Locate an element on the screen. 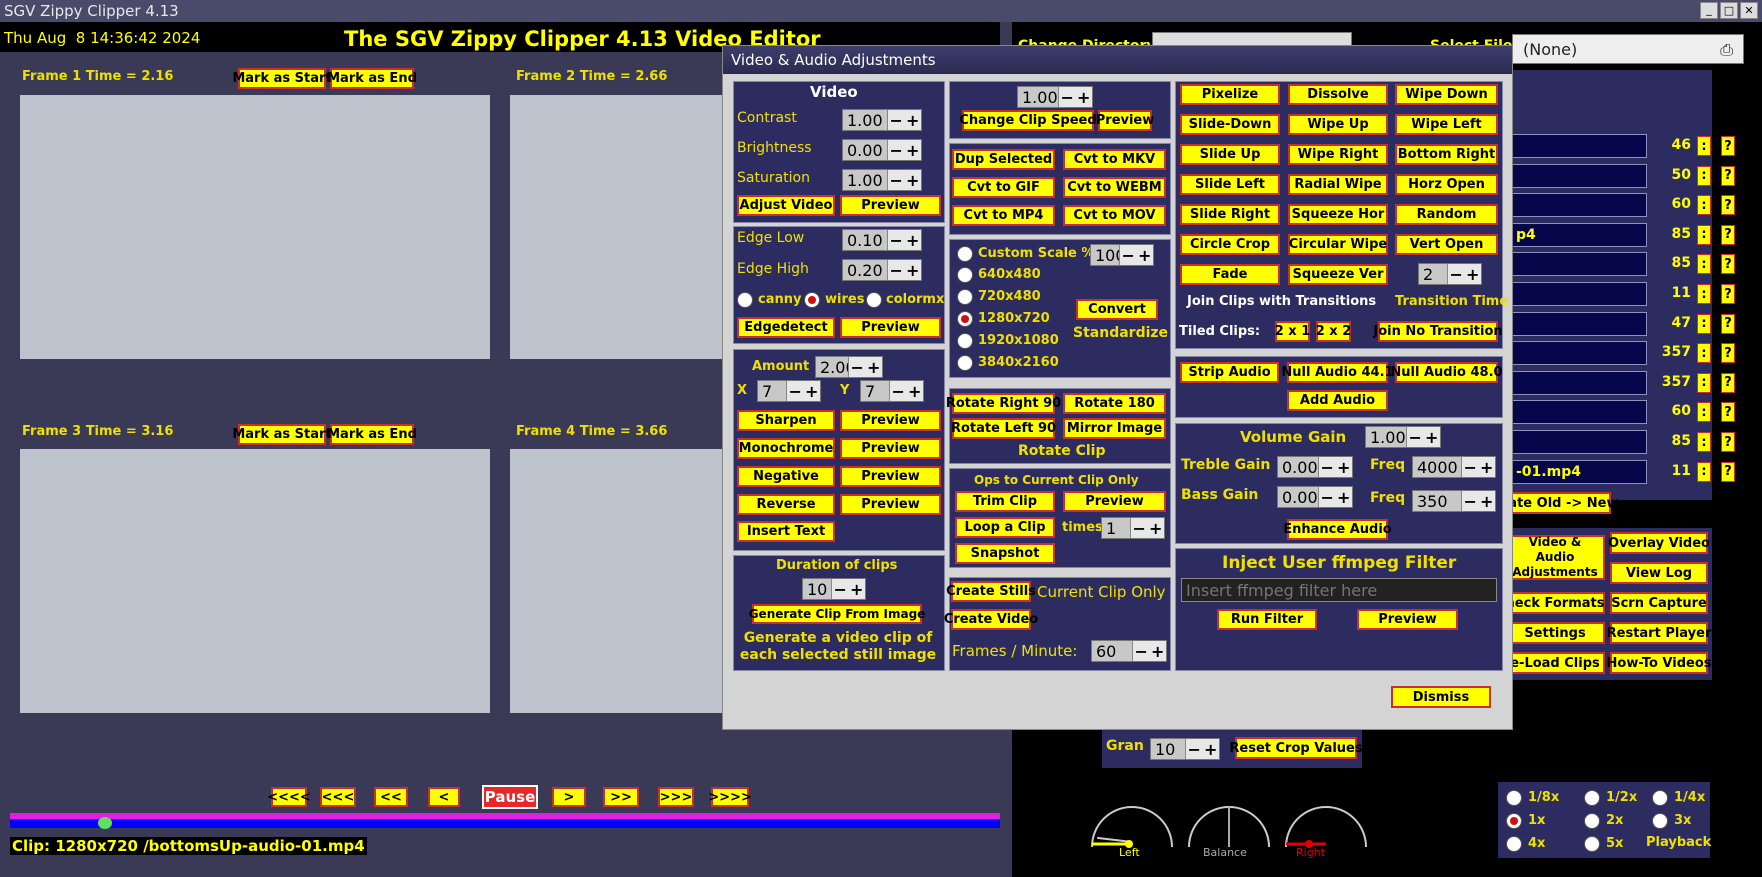 The width and height of the screenshot is (1762, 877). frame1-image is located at coordinates (255, 227).